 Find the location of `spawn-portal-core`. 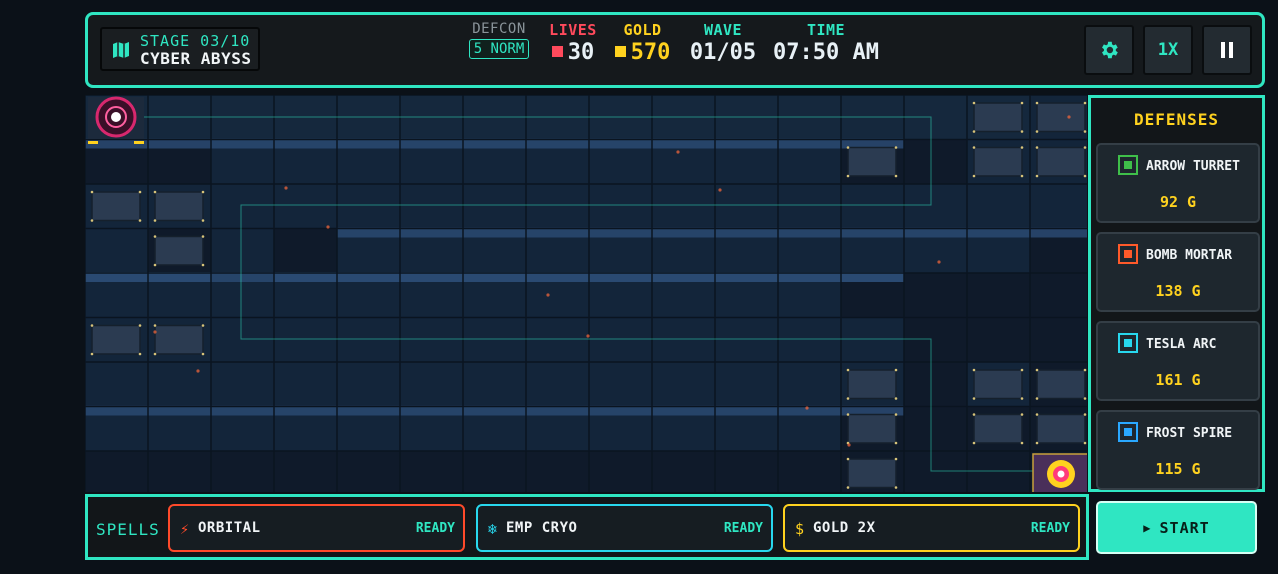

spawn-portal-core is located at coordinates (116, 117).